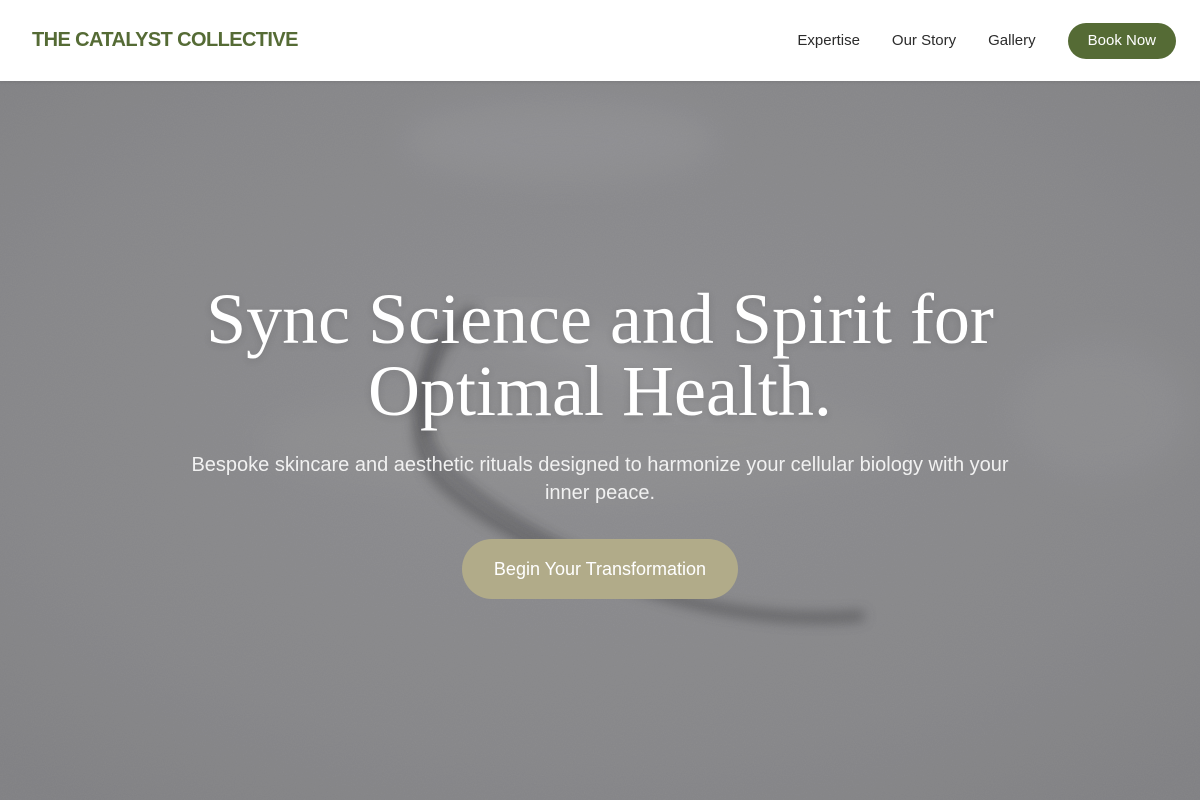 The image size is (1200, 800). I want to click on brand-logo: THE CATALYST COLLECTIVE, so click(165, 40).